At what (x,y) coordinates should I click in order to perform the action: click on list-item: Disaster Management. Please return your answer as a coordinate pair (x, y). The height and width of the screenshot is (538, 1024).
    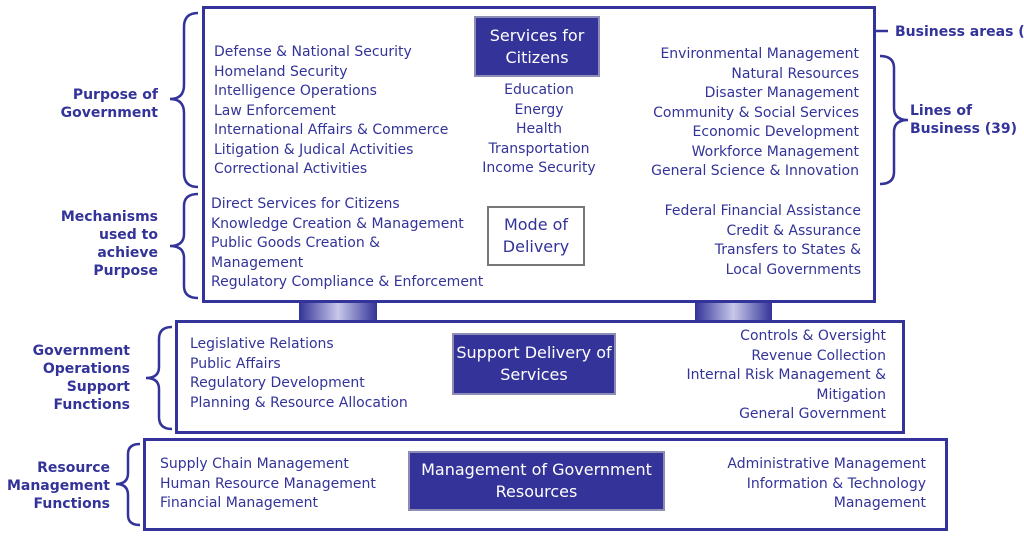
    Looking at the image, I should click on (781, 93).